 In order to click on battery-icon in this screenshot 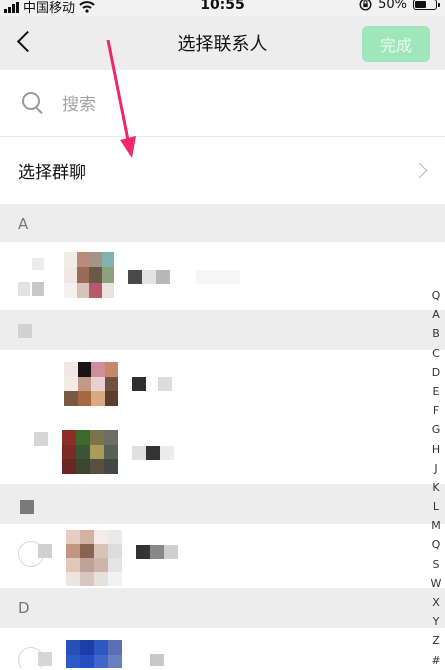, I will do `click(426, 5)`.